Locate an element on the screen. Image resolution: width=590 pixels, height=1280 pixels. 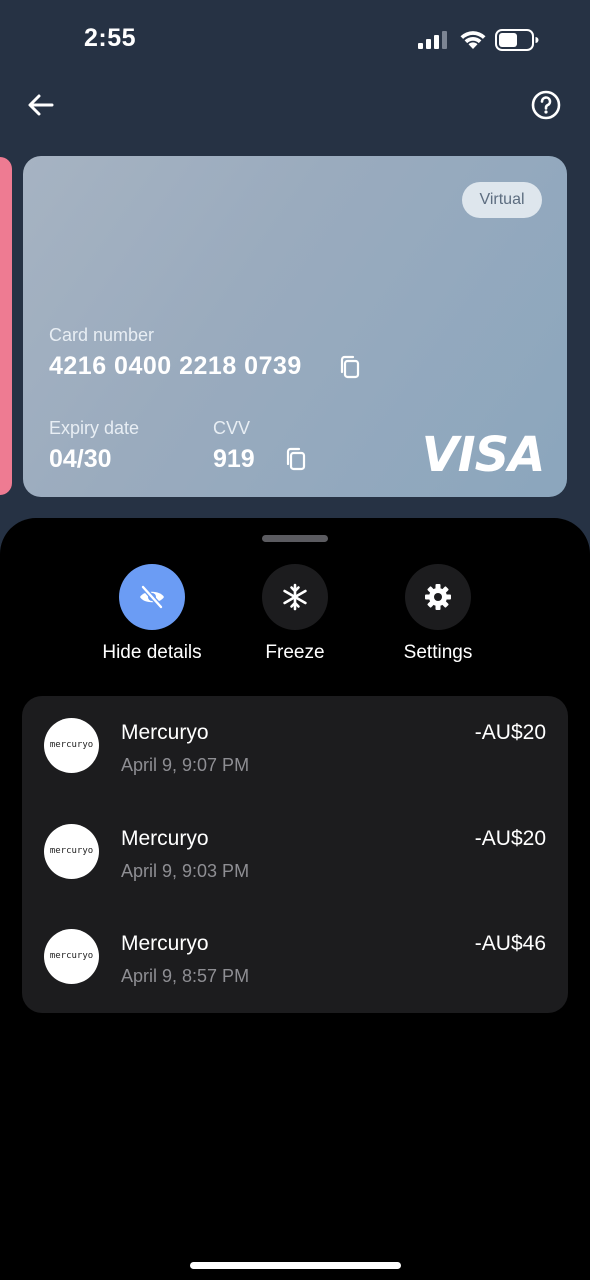
help-button is located at coordinates (546, 105).